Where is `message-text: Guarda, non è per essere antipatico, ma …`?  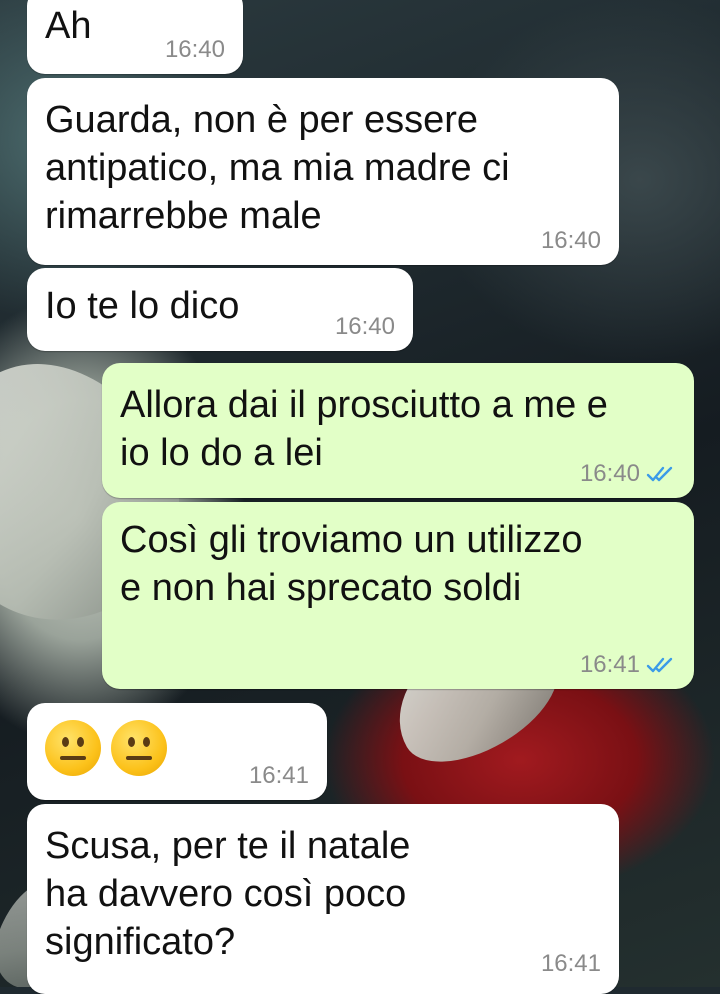 message-text: Guarda, non è per essere antipatico, ma … is located at coordinates (277, 168).